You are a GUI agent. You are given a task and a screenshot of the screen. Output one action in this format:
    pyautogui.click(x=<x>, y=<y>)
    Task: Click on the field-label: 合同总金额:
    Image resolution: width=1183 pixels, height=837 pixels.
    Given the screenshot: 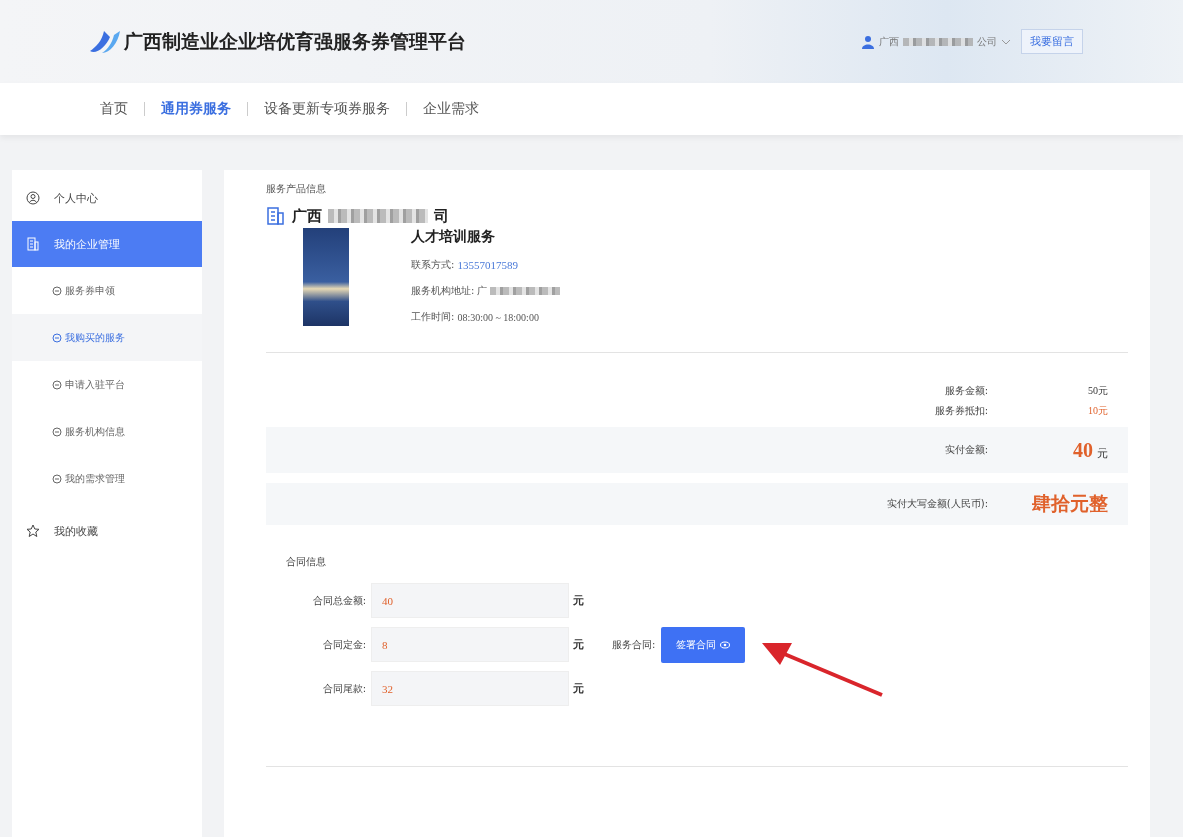 What is the action you would take?
    pyautogui.click(x=338, y=600)
    